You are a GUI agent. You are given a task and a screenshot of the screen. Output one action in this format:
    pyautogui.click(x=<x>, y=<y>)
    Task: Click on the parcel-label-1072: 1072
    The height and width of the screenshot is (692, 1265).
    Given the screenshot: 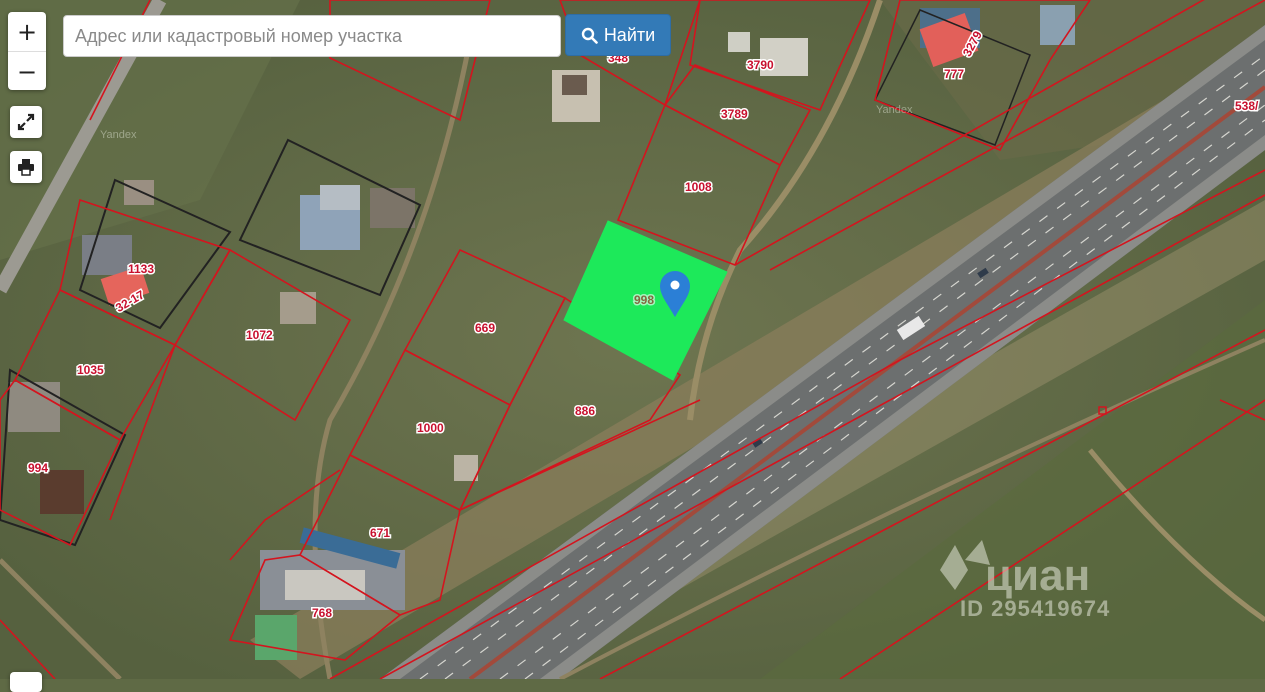 What is the action you would take?
    pyautogui.click(x=259, y=335)
    